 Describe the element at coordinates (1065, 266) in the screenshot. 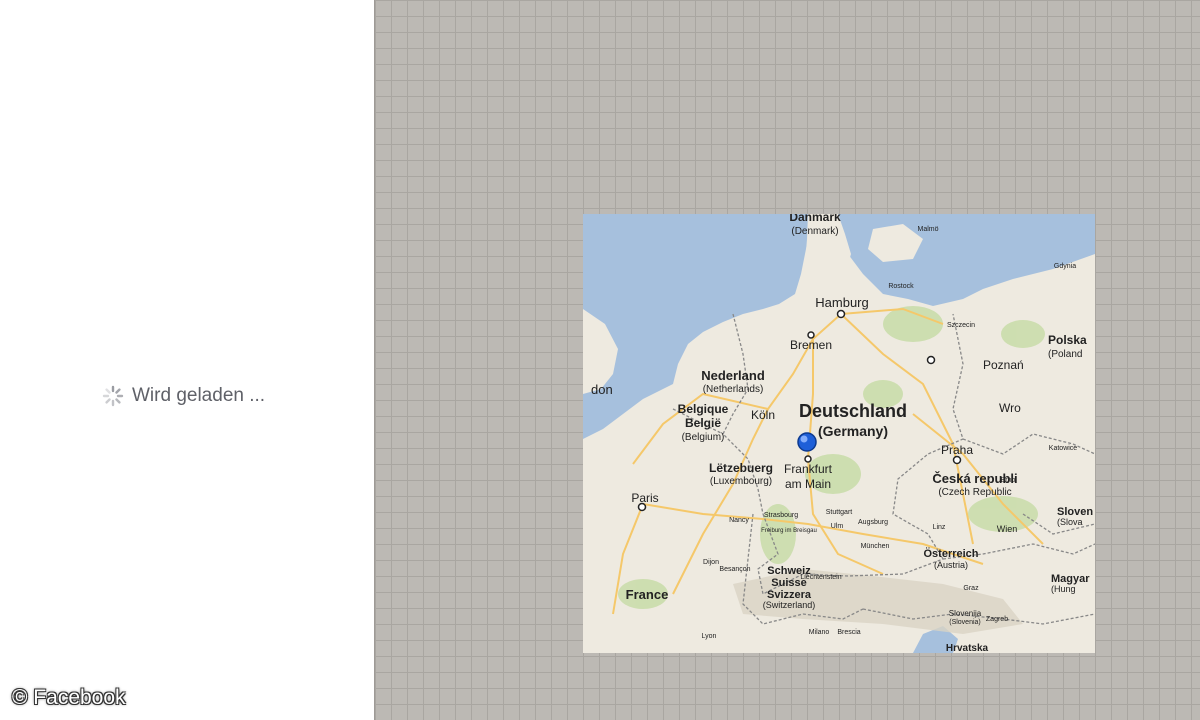

I see `label-gdynia: Gdynia` at that location.